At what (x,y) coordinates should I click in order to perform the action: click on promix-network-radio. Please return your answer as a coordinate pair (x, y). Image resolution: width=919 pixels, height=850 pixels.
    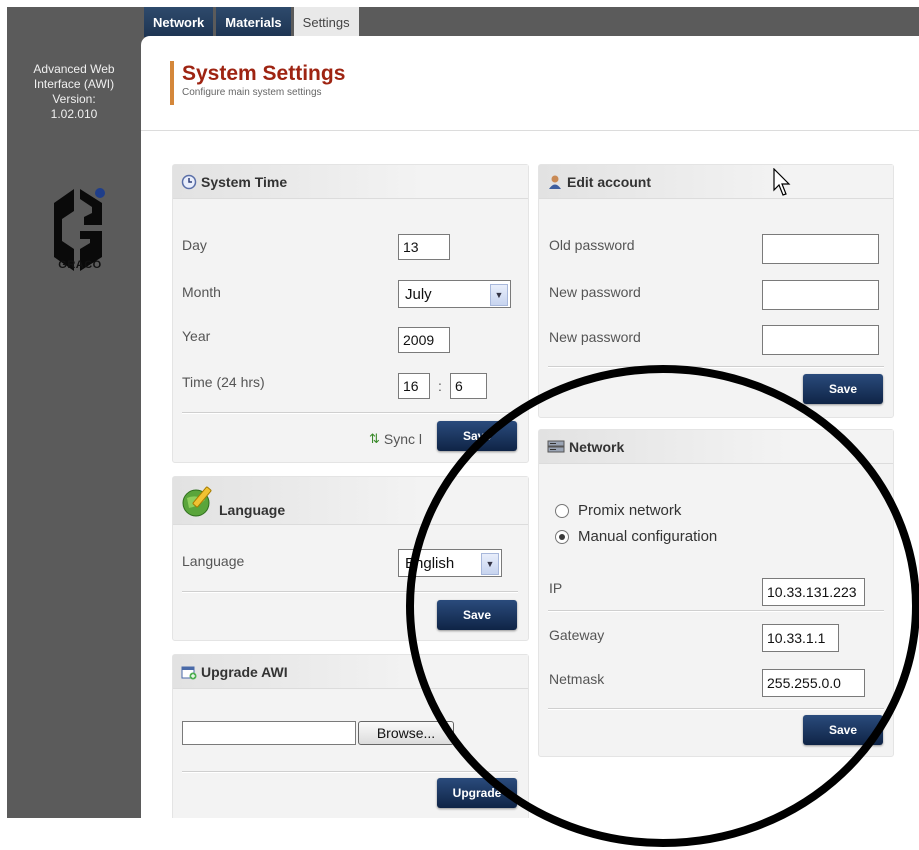
    Looking at the image, I should click on (562, 510).